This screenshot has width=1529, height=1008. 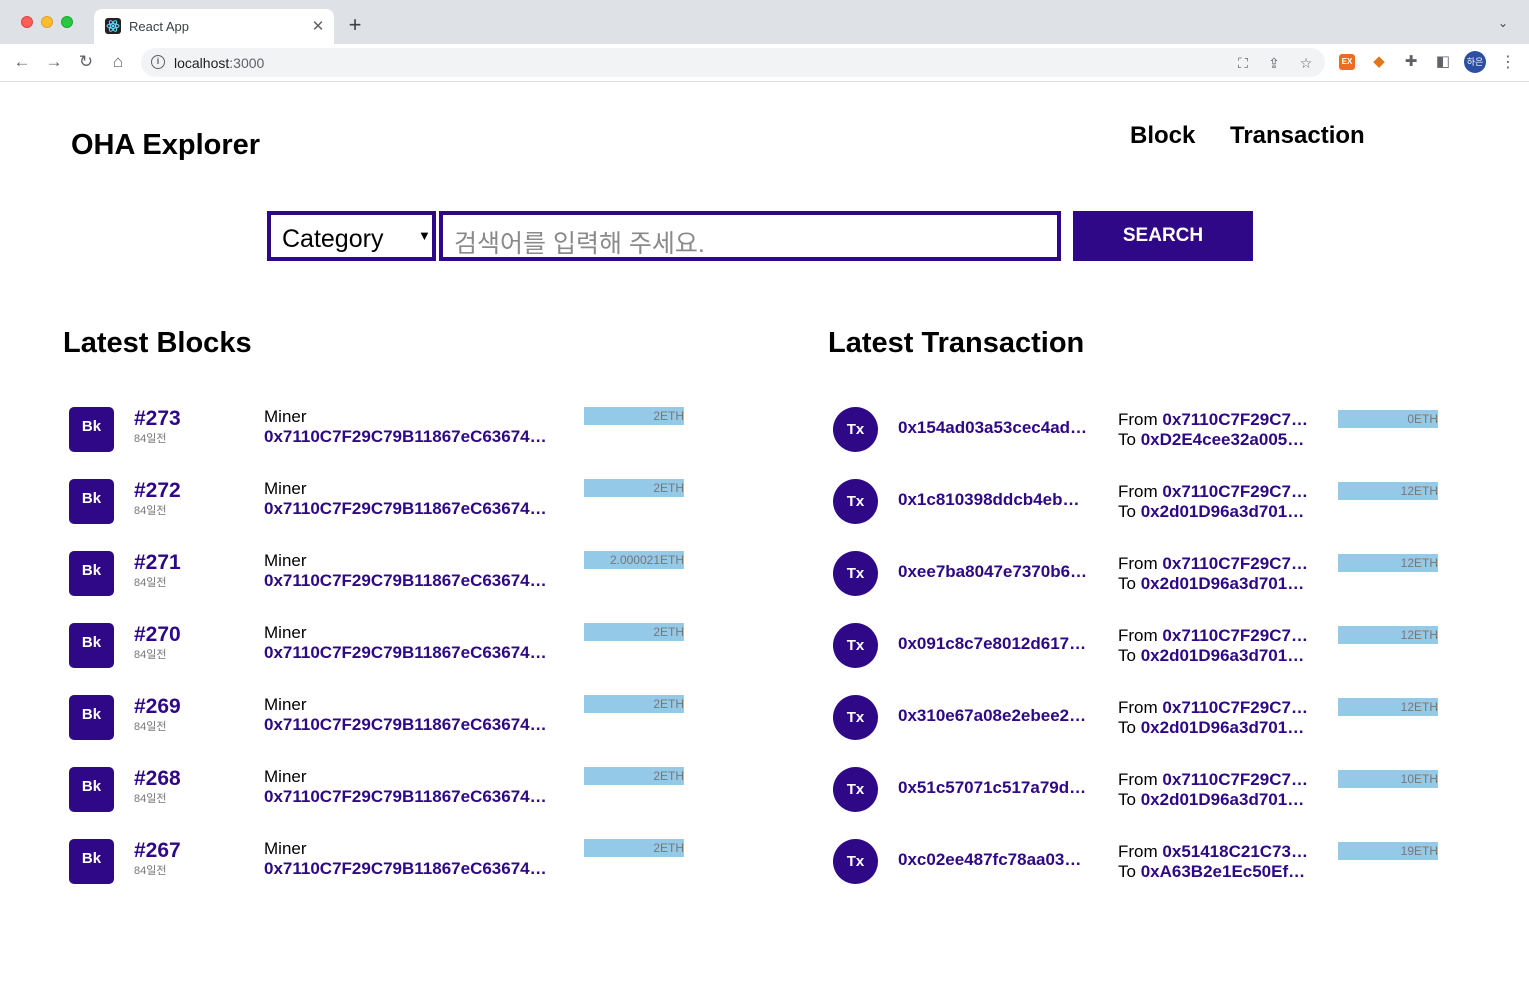 I want to click on block-number-link: #273, so click(x=157, y=419).